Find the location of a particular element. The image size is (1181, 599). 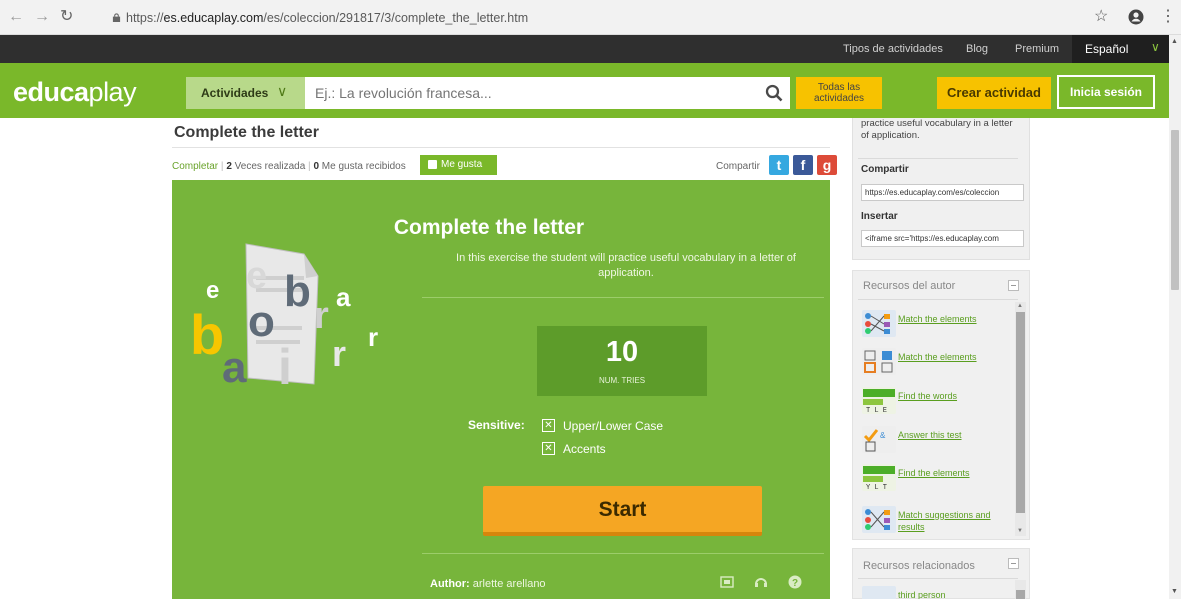

activity-title: Complete the letter is located at coordinates (489, 227).